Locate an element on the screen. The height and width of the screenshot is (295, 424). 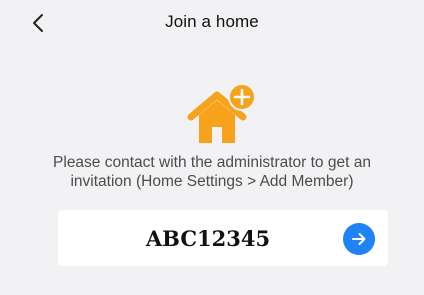
page-title: Join a home is located at coordinates (212, 21).